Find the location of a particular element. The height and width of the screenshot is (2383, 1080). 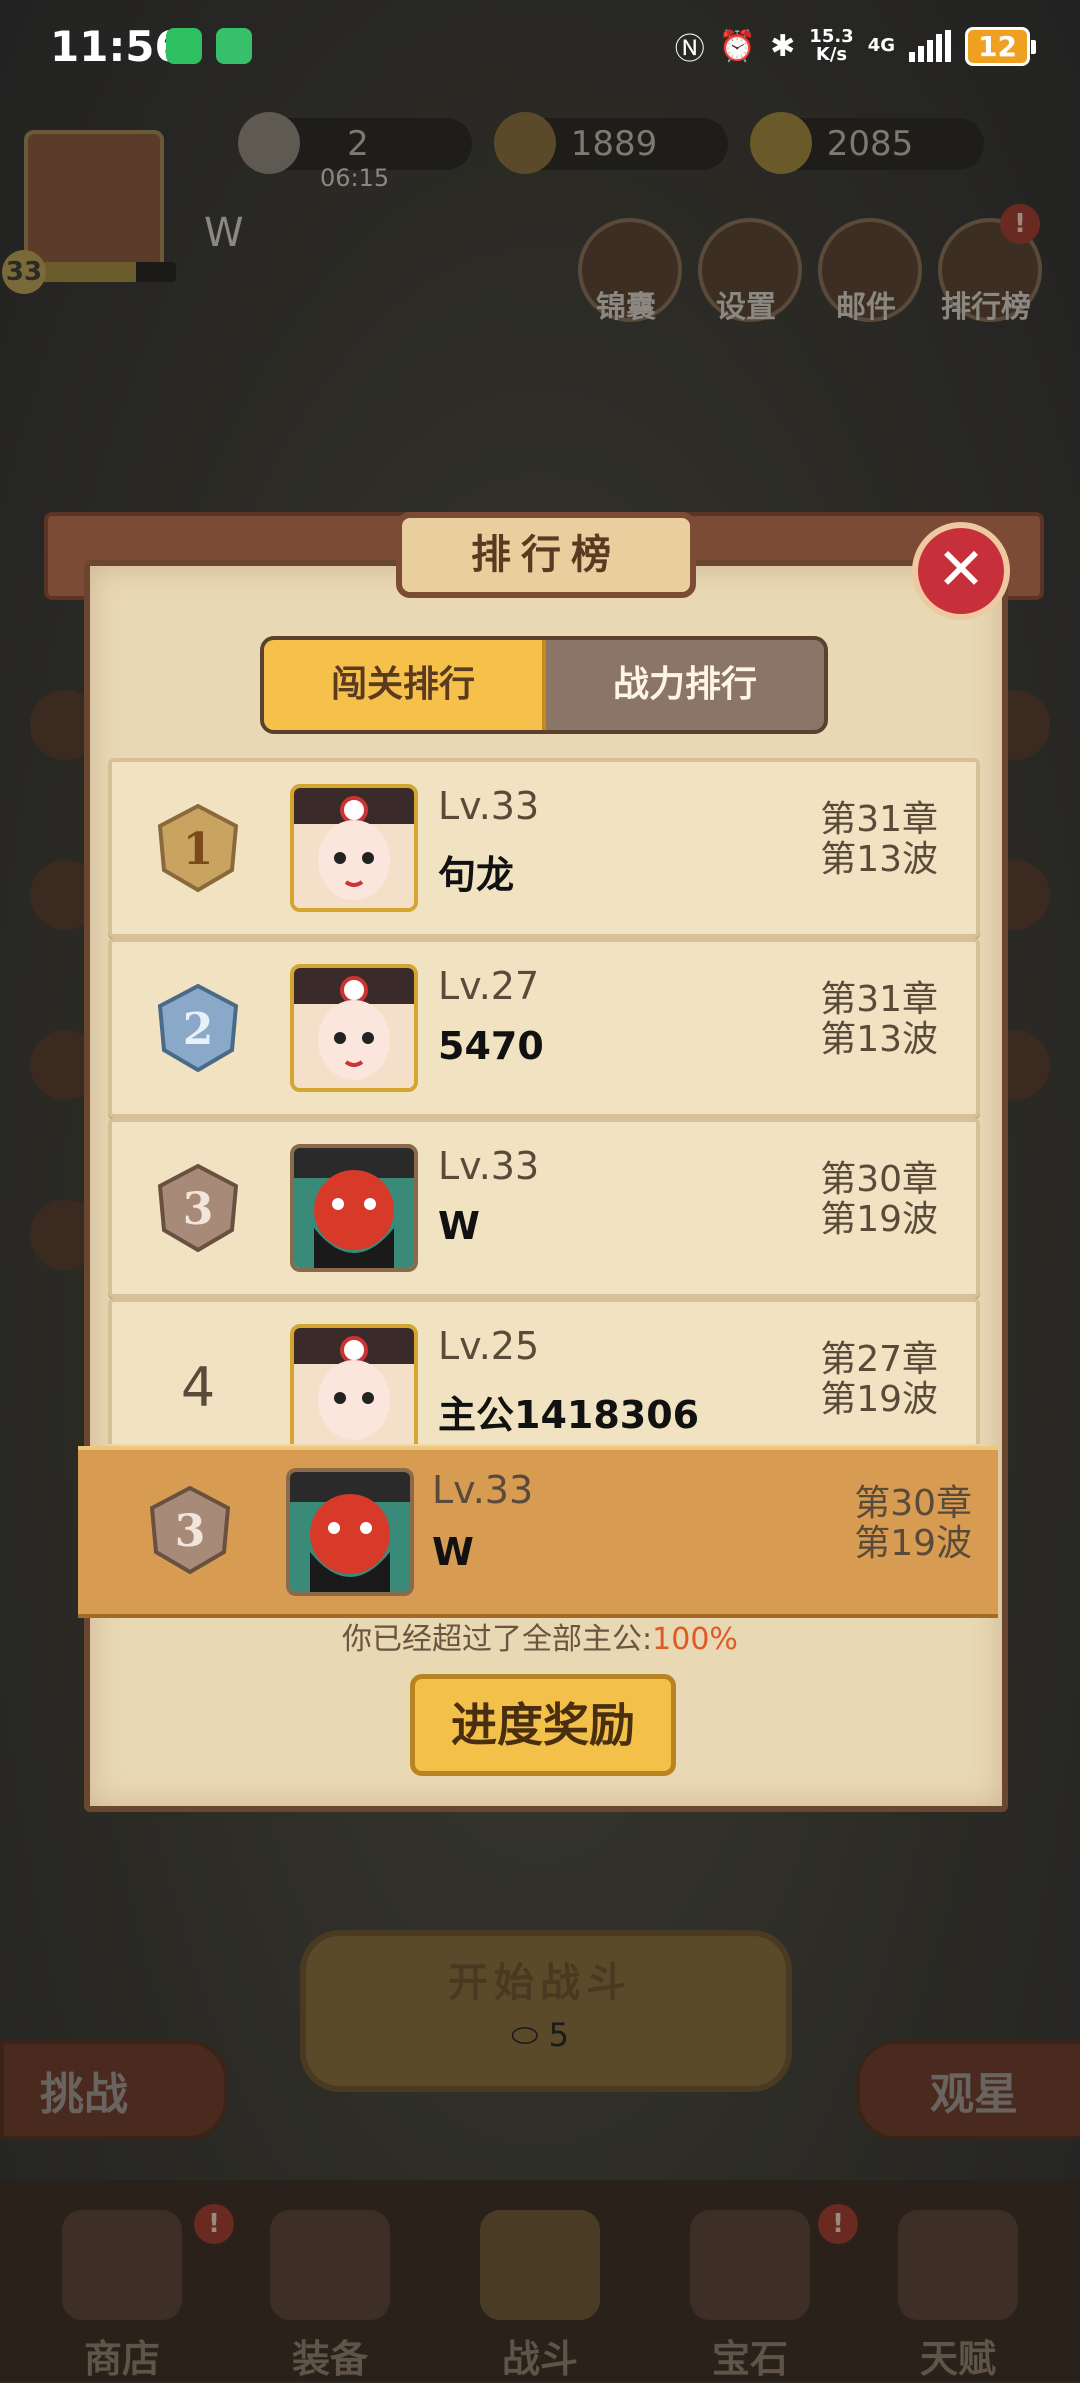

challenge-label: 挑战 is located at coordinates (84, 2094).